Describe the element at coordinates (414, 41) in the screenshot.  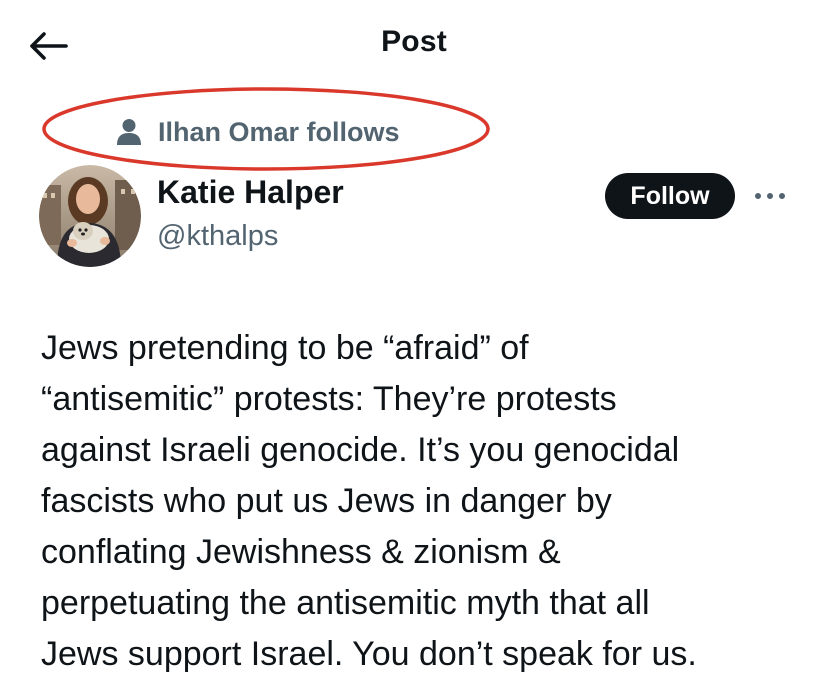
I see `page-title: Post` at that location.